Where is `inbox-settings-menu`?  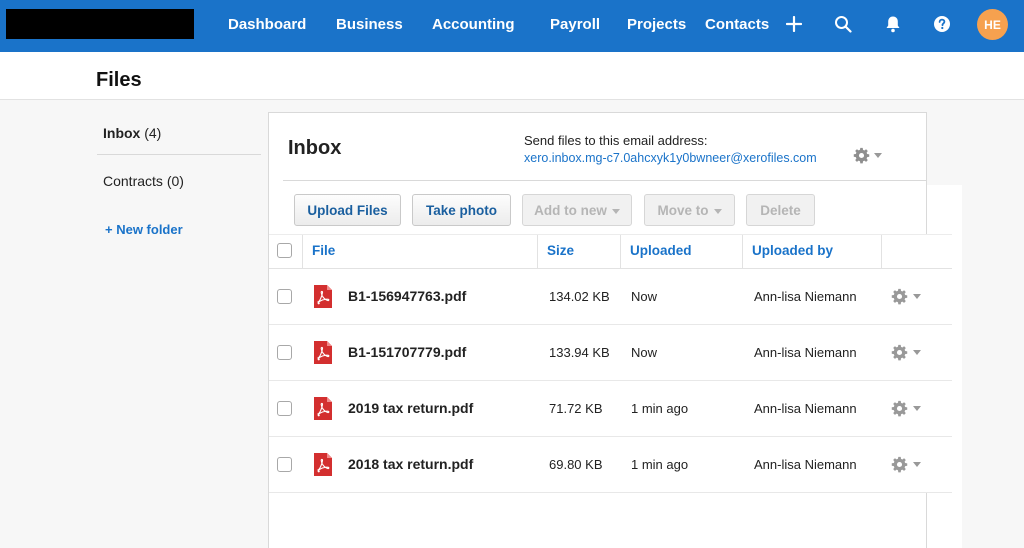 inbox-settings-menu is located at coordinates (870, 155).